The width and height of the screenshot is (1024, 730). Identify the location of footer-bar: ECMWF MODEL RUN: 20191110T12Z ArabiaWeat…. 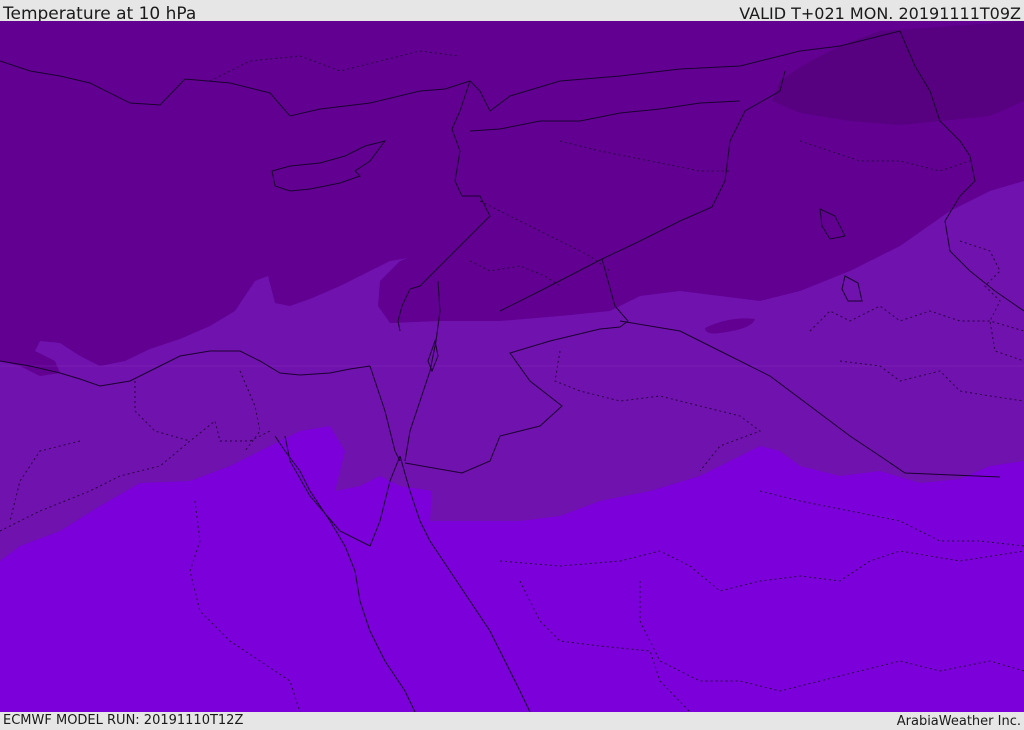
(512, 720).